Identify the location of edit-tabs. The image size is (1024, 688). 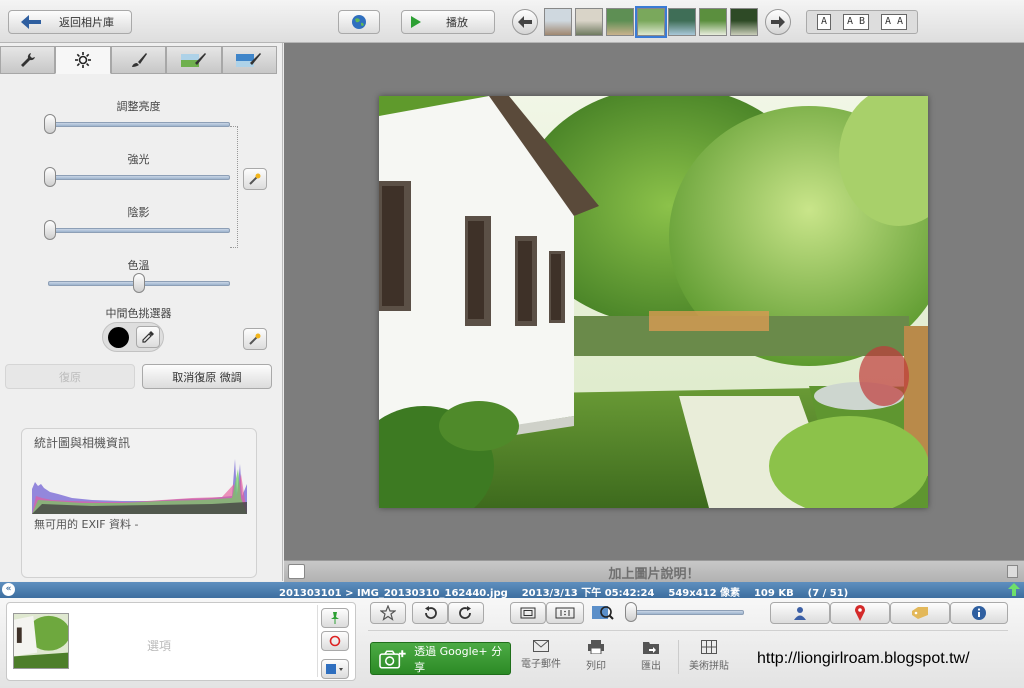
(139, 60).